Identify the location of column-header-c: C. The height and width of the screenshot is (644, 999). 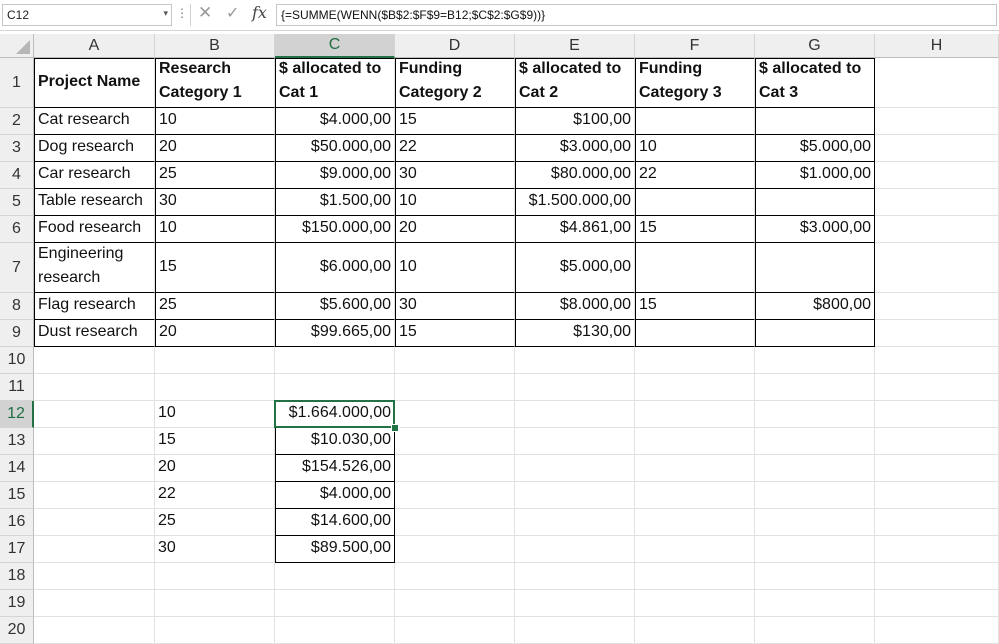
(335, 46).